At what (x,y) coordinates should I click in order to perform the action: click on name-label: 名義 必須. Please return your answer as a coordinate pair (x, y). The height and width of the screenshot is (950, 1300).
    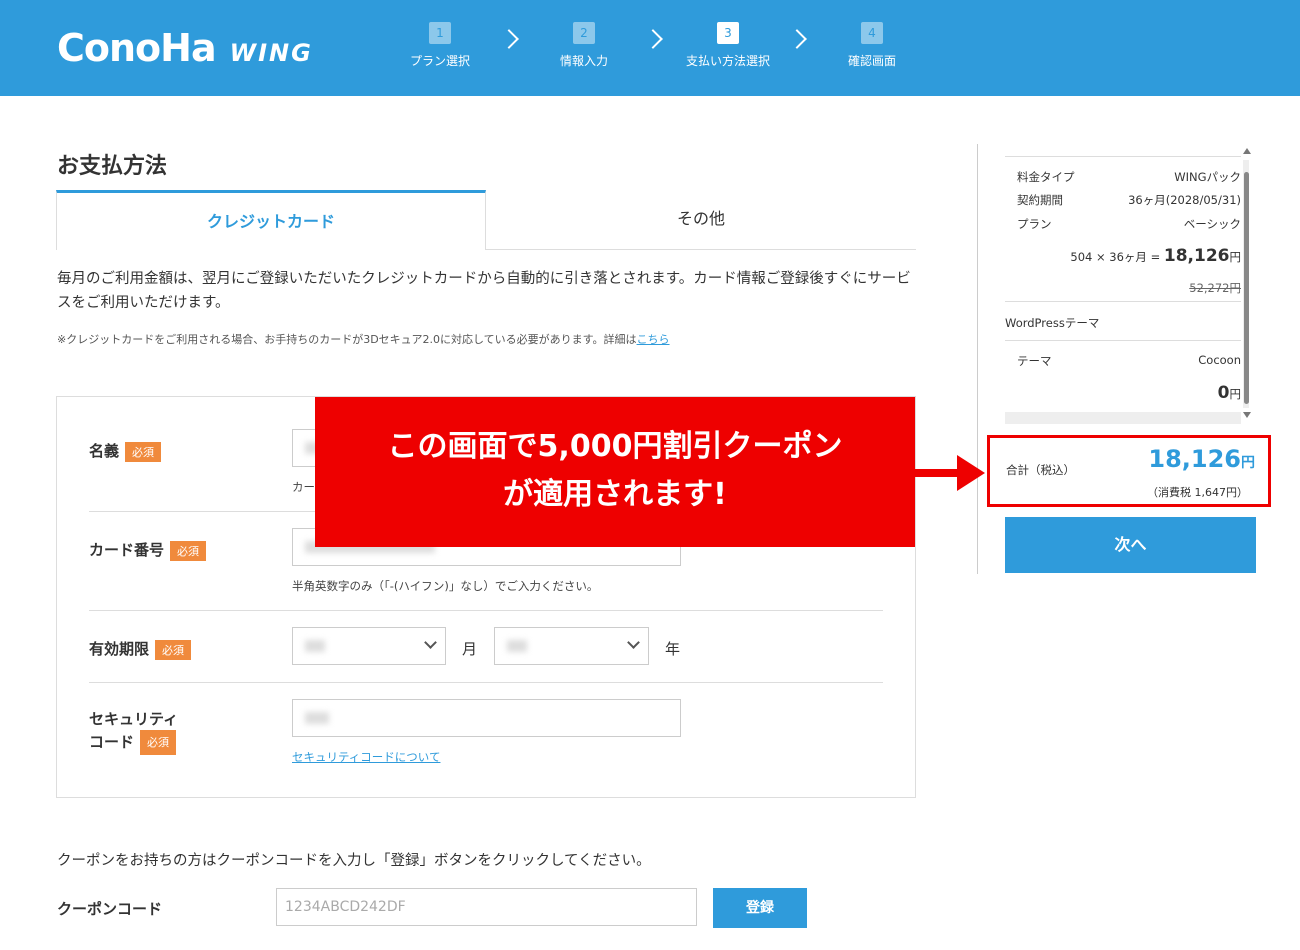
    Looking at the image, I should click on (125, 451).